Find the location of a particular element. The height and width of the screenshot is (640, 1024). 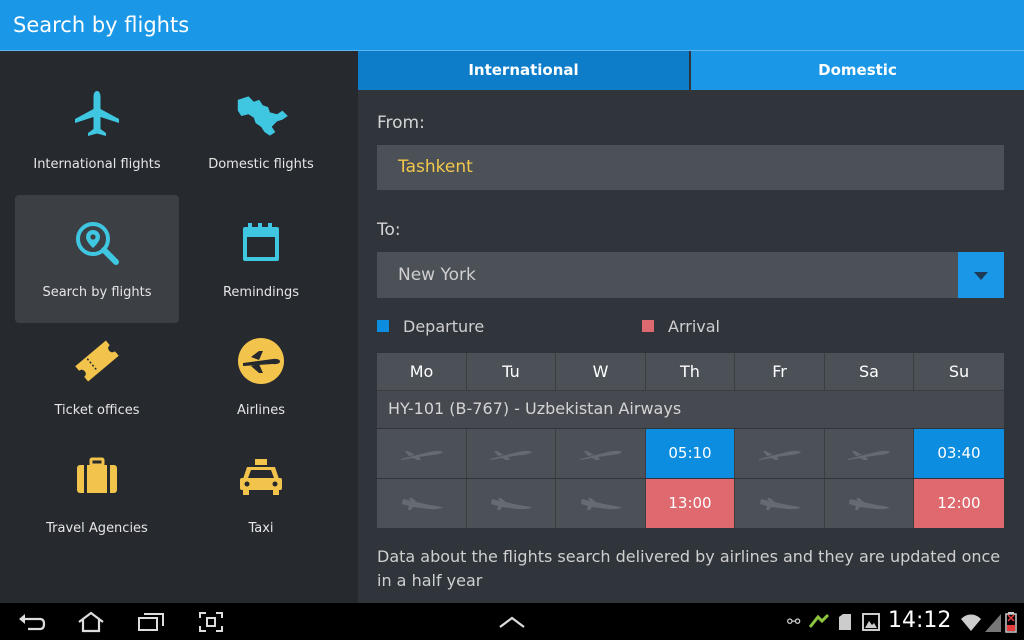

arrival-cell-w is located at coordinates (601, 503).